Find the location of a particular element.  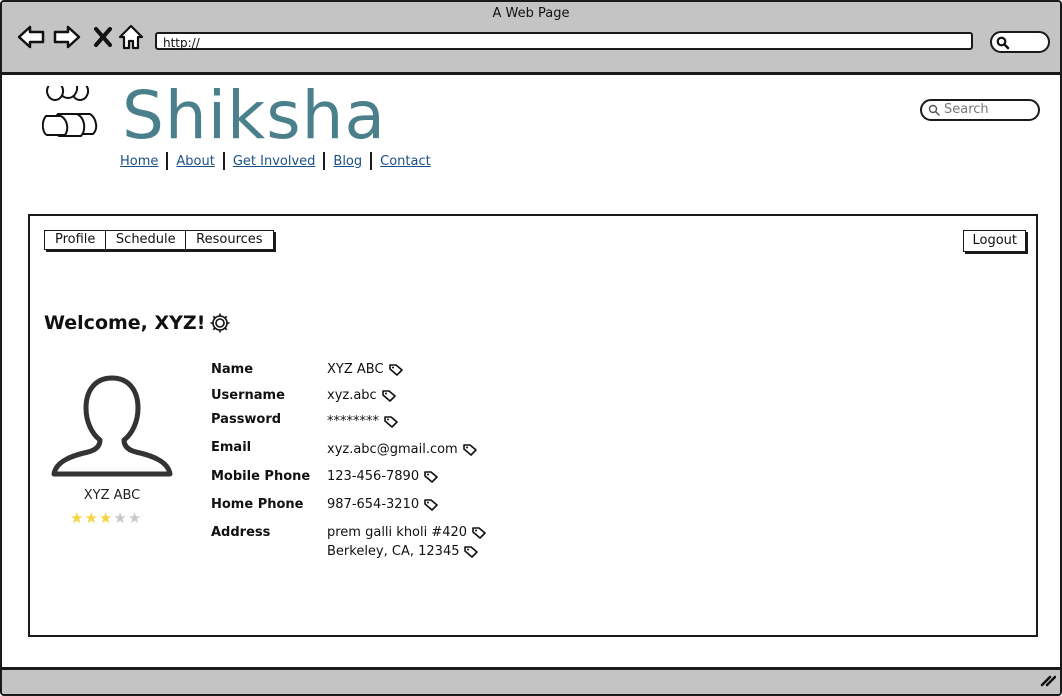

gear-icon is located at coordinates (220, 323).